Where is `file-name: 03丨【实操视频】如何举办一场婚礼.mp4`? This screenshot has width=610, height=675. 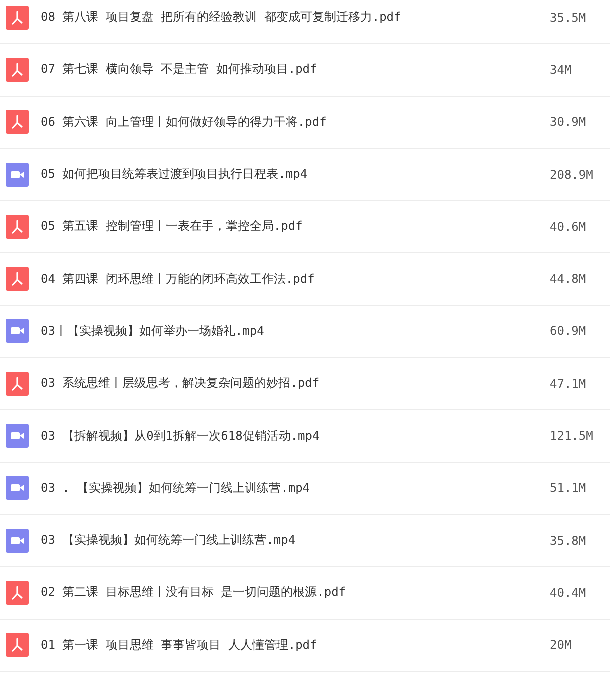
file-name: 03丨【实操视频】如何举办一场婚礼.mp4 is located at coordinates (295, 331).